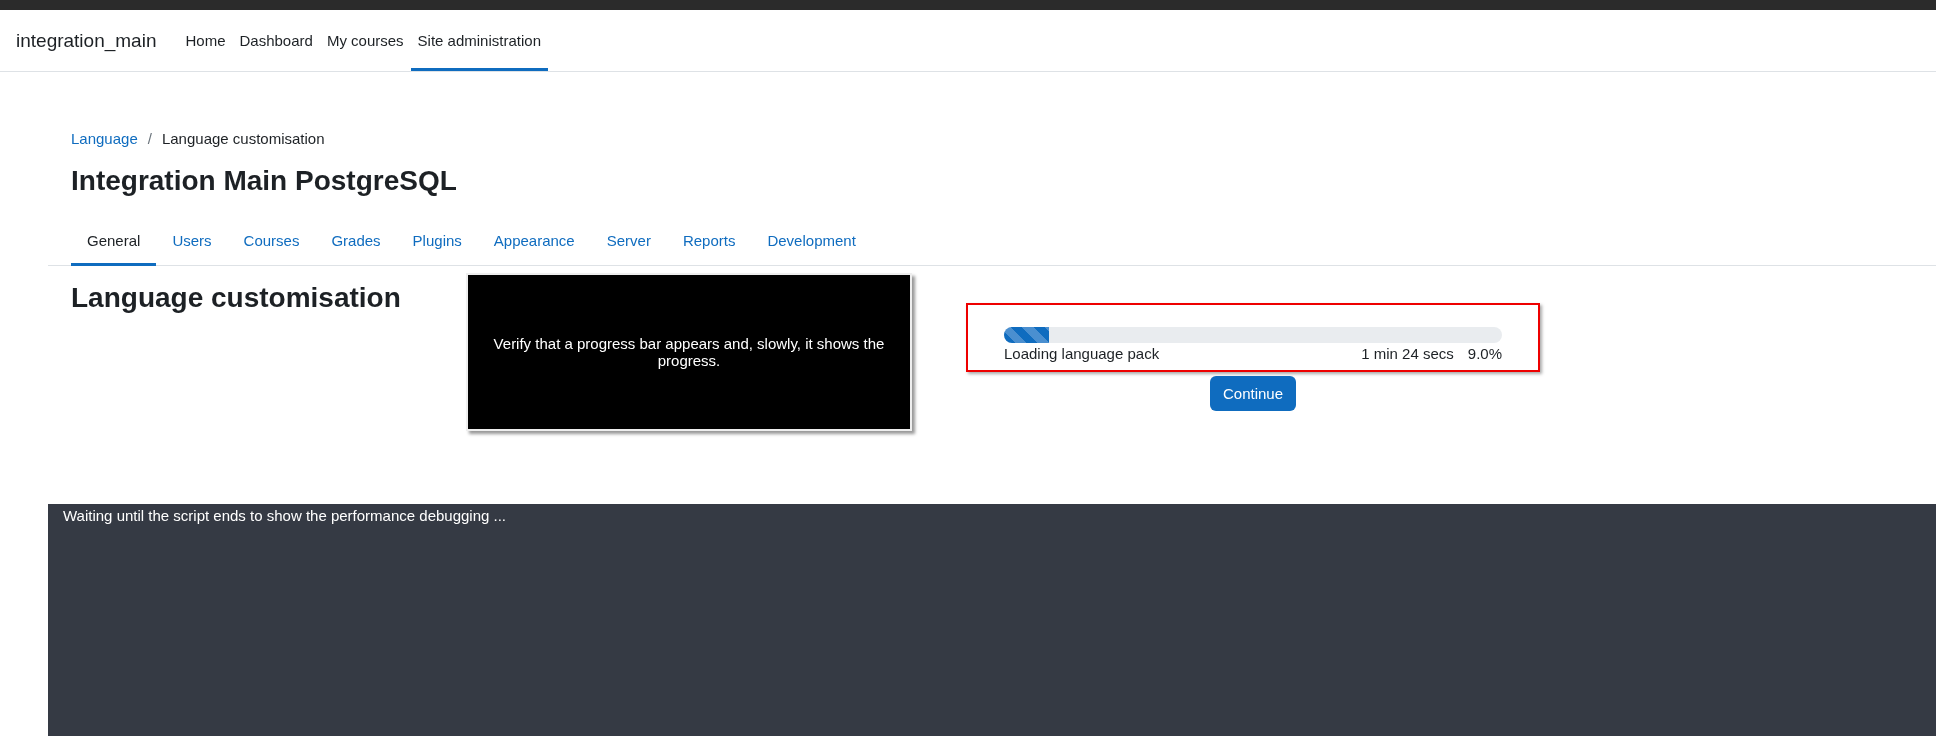  What do you see at coordinates (243, 138) in the screenshot?
I see `breadcrumb-current: Language customisation` at bounding box center [243, 138].